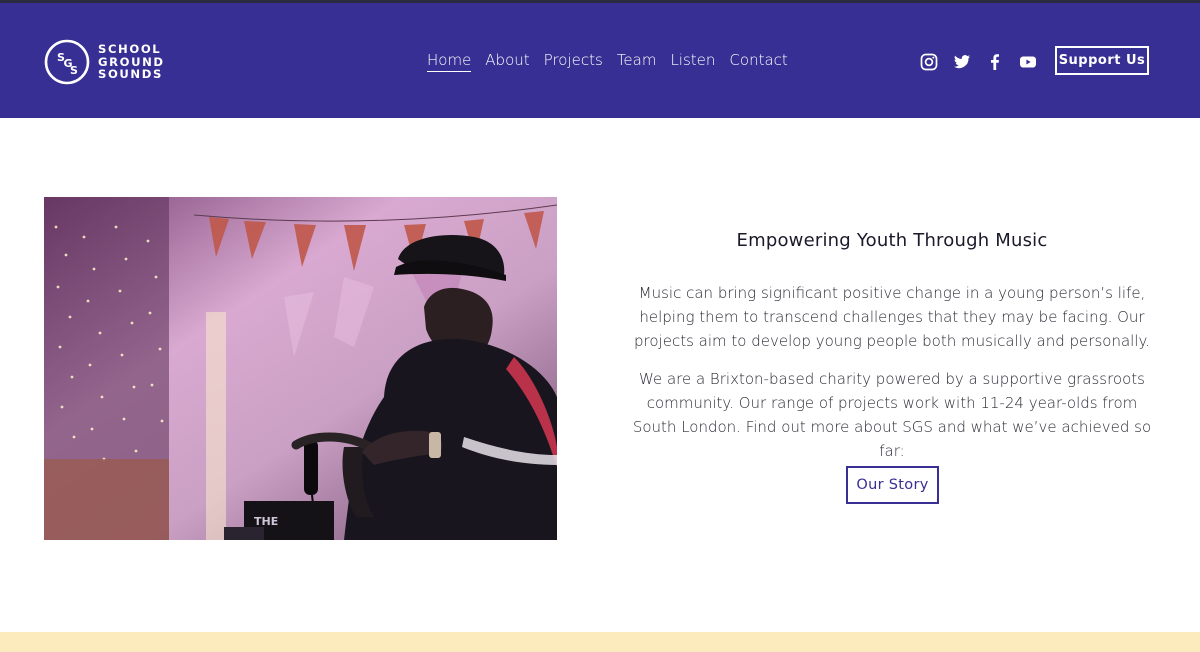 The width and height of the screenshot is (1200, 652). Describe the element at coordinates (607, 61) in the screenshot. I see `main-nav: Home About Projects Team Listen Contact` at that location.